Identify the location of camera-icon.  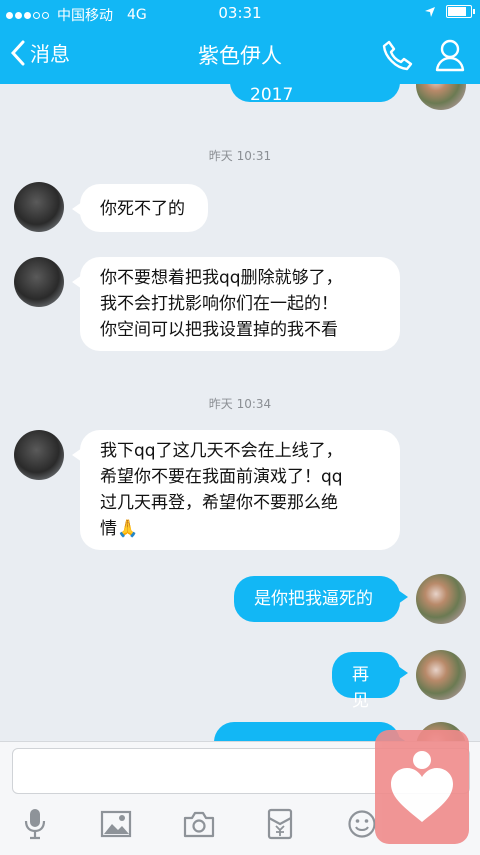
(199, 824).